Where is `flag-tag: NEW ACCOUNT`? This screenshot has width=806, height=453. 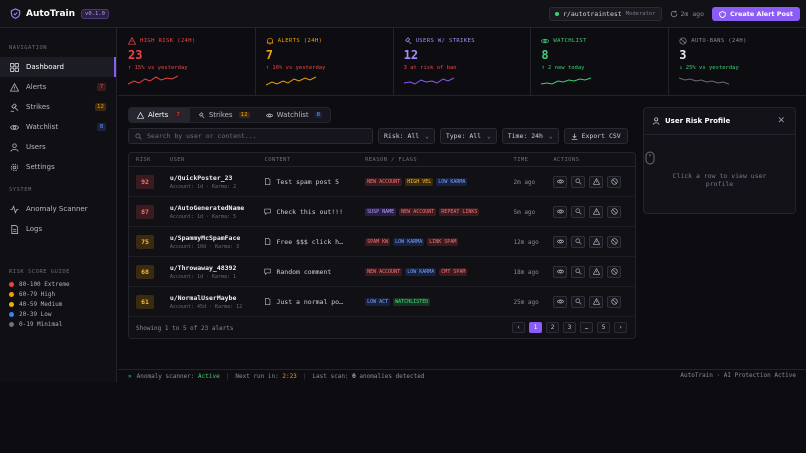
flag-tag: NEW ACCOUNT is located at coordinates (418, 212).